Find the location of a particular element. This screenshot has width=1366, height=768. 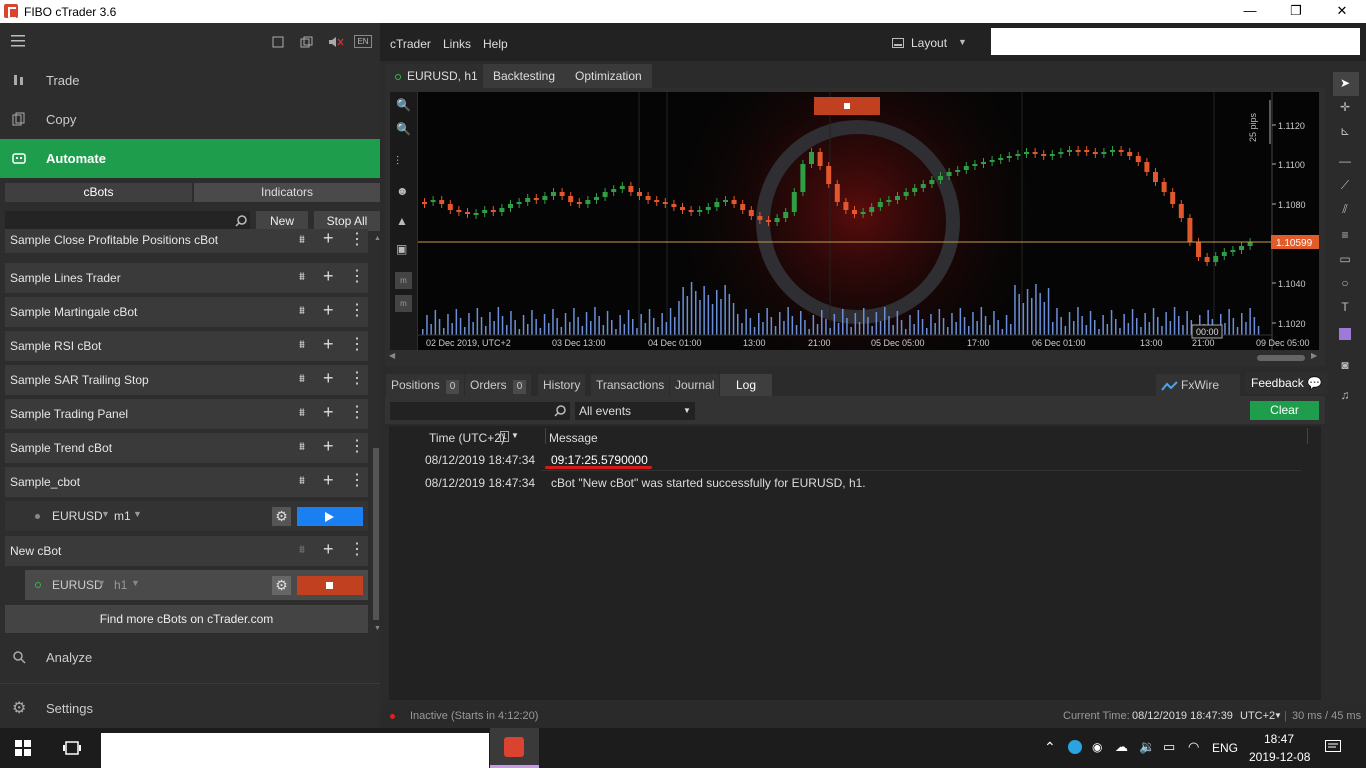

timeframe-dropdown-icon: ▼ is located at coordinates (137, 514).